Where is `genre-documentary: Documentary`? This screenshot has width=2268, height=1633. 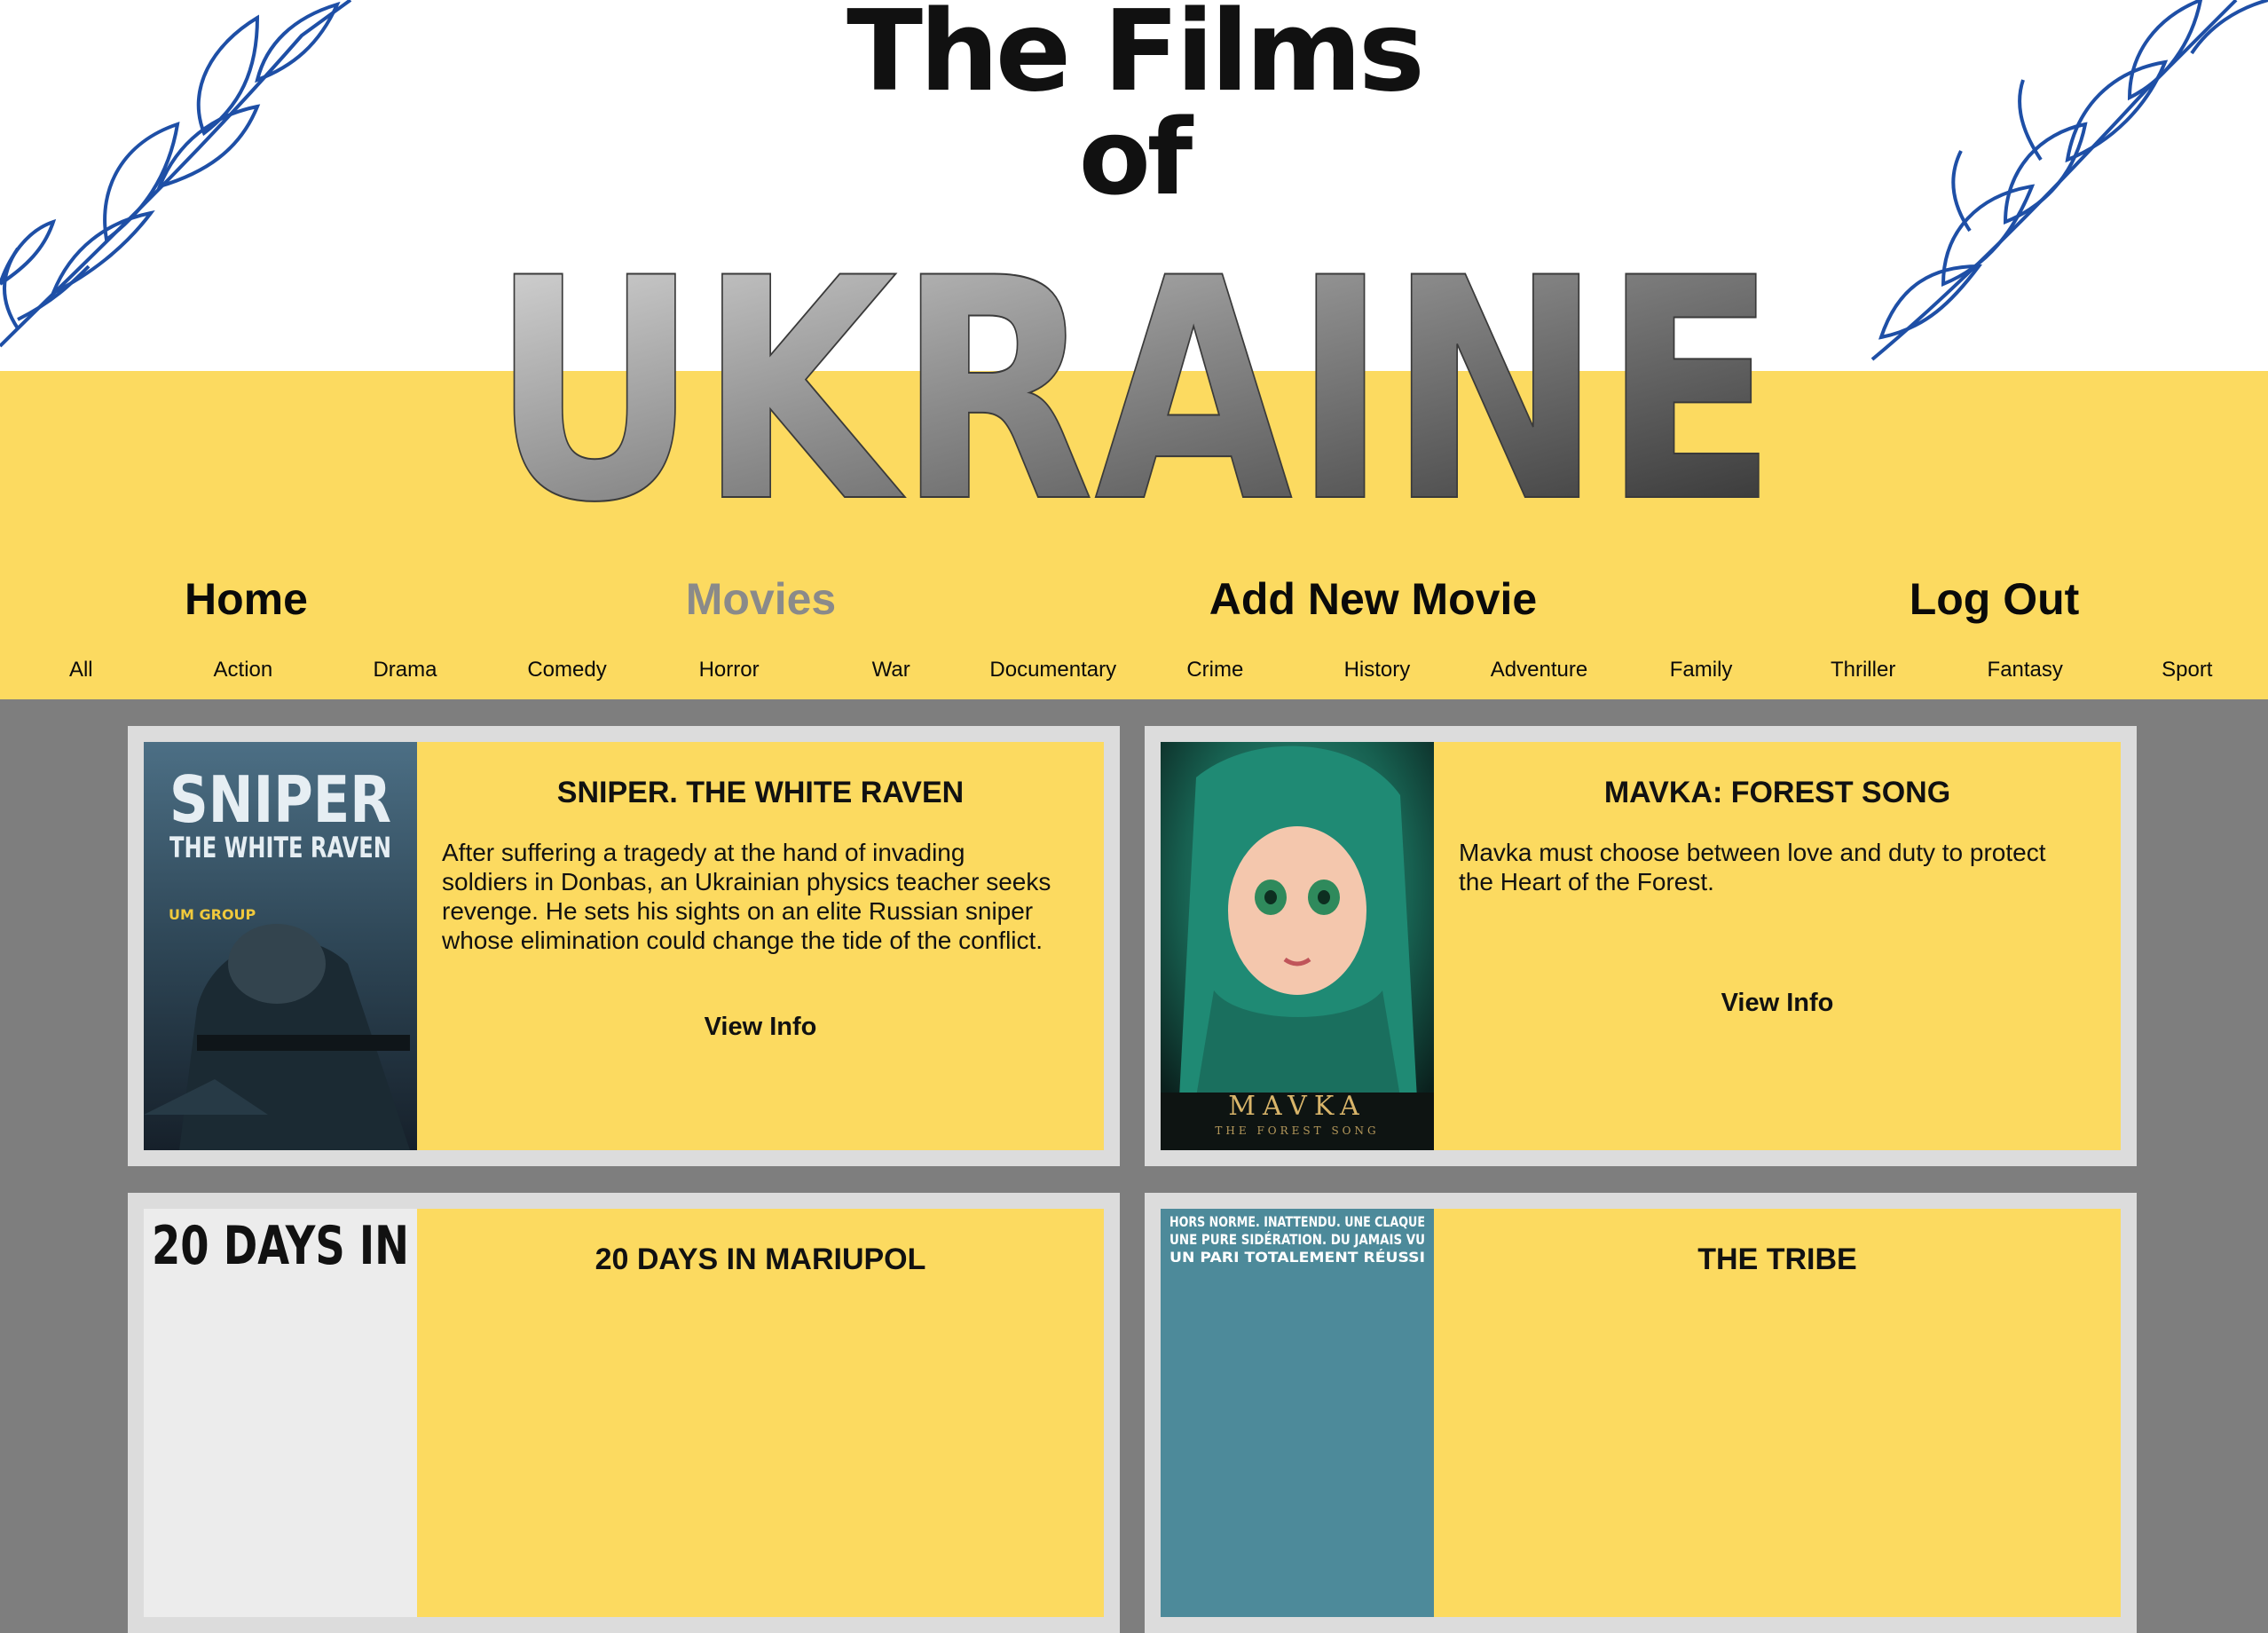 genre-documentary: Documentary is located at coordinates (1053, 670).